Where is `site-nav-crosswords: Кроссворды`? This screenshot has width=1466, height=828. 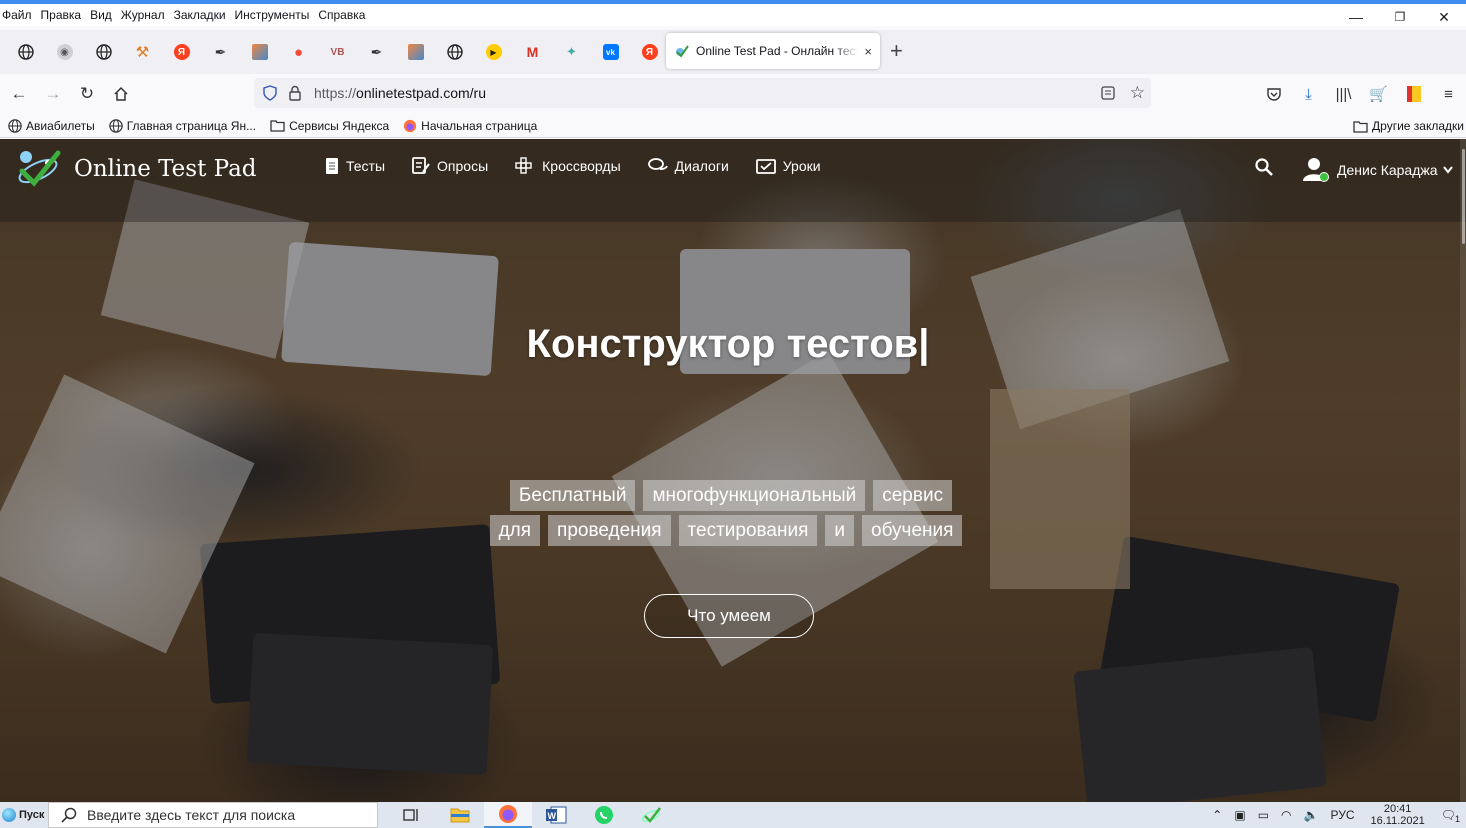
site-nav-crosswords: Кроссворды is located at coordinates (568, 166).